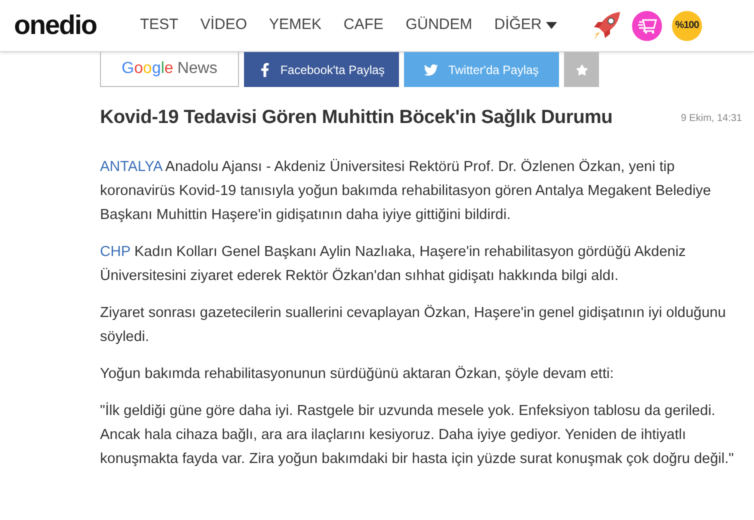  I want to click on google-news-button: Google News, so click(169, 69).